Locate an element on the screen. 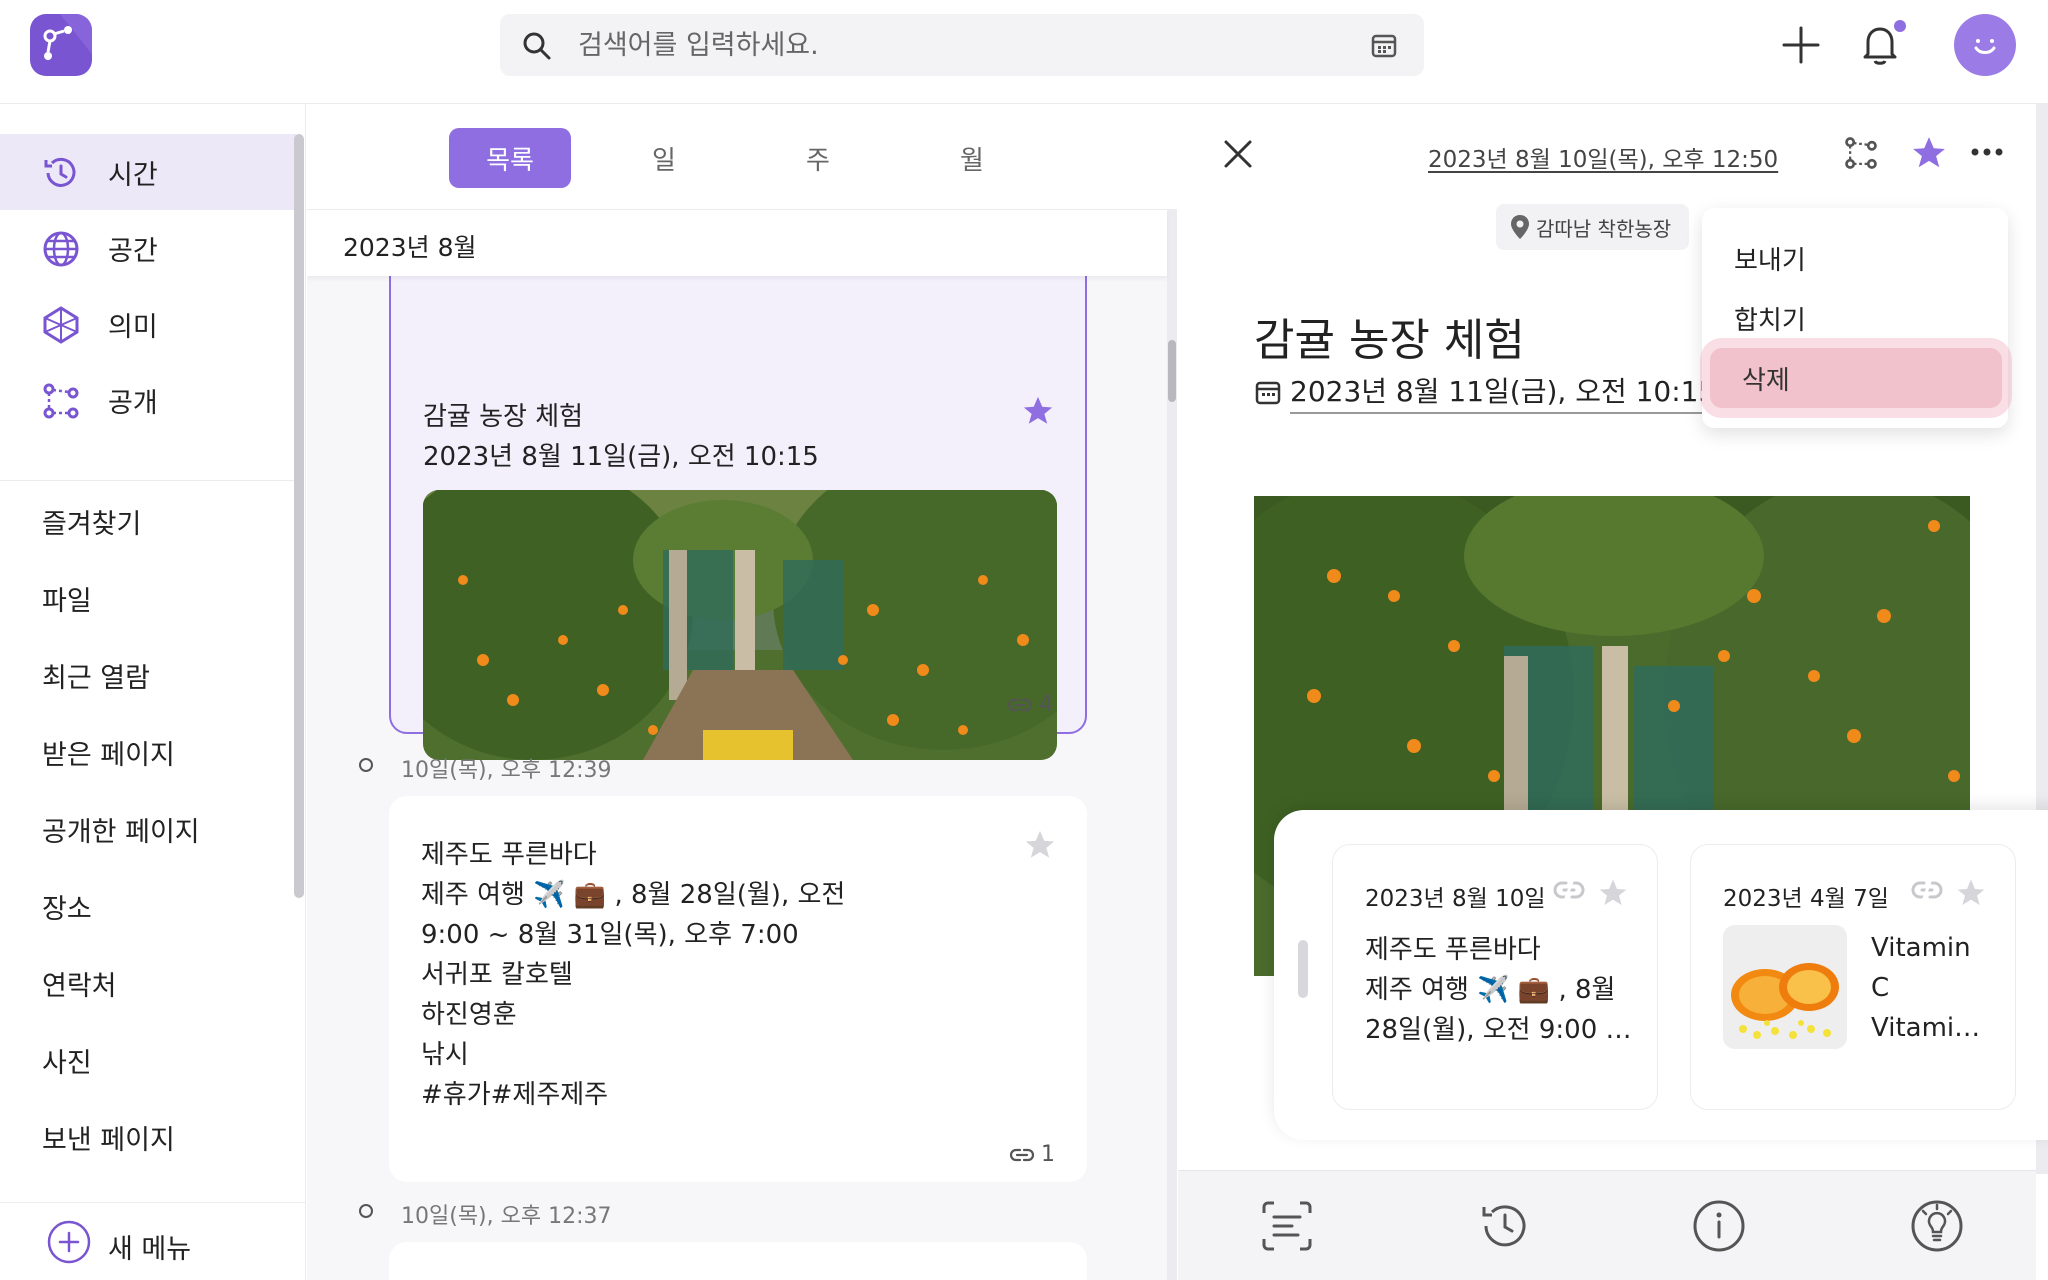  location-chip: 감따남 착한농장 is located at coordinates (1593, 227).